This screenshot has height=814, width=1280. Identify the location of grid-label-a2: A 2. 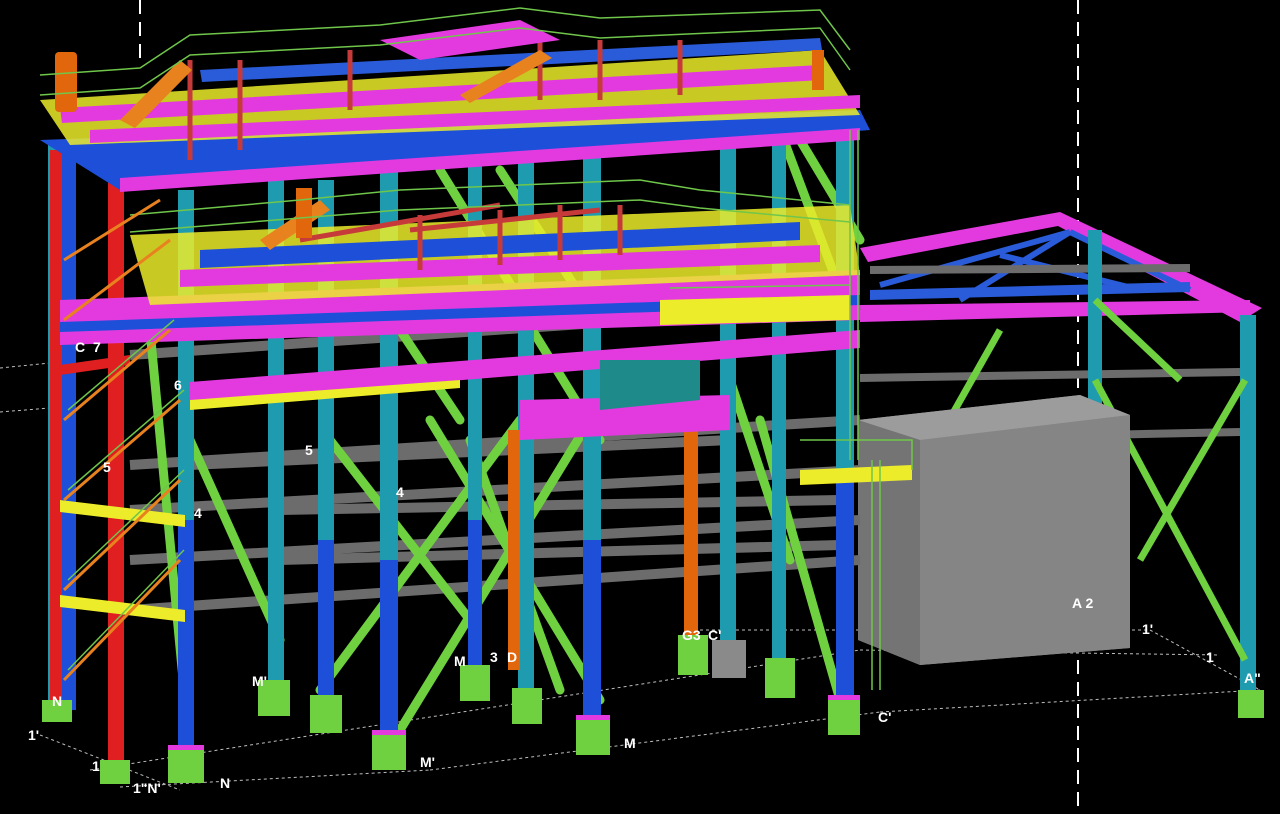
(1082, 603).